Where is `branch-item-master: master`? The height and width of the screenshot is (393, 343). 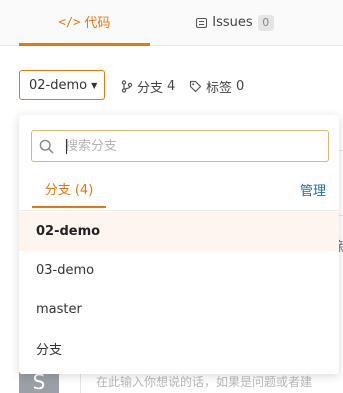 branch-item-master: master is located at coordinates (179, 309).